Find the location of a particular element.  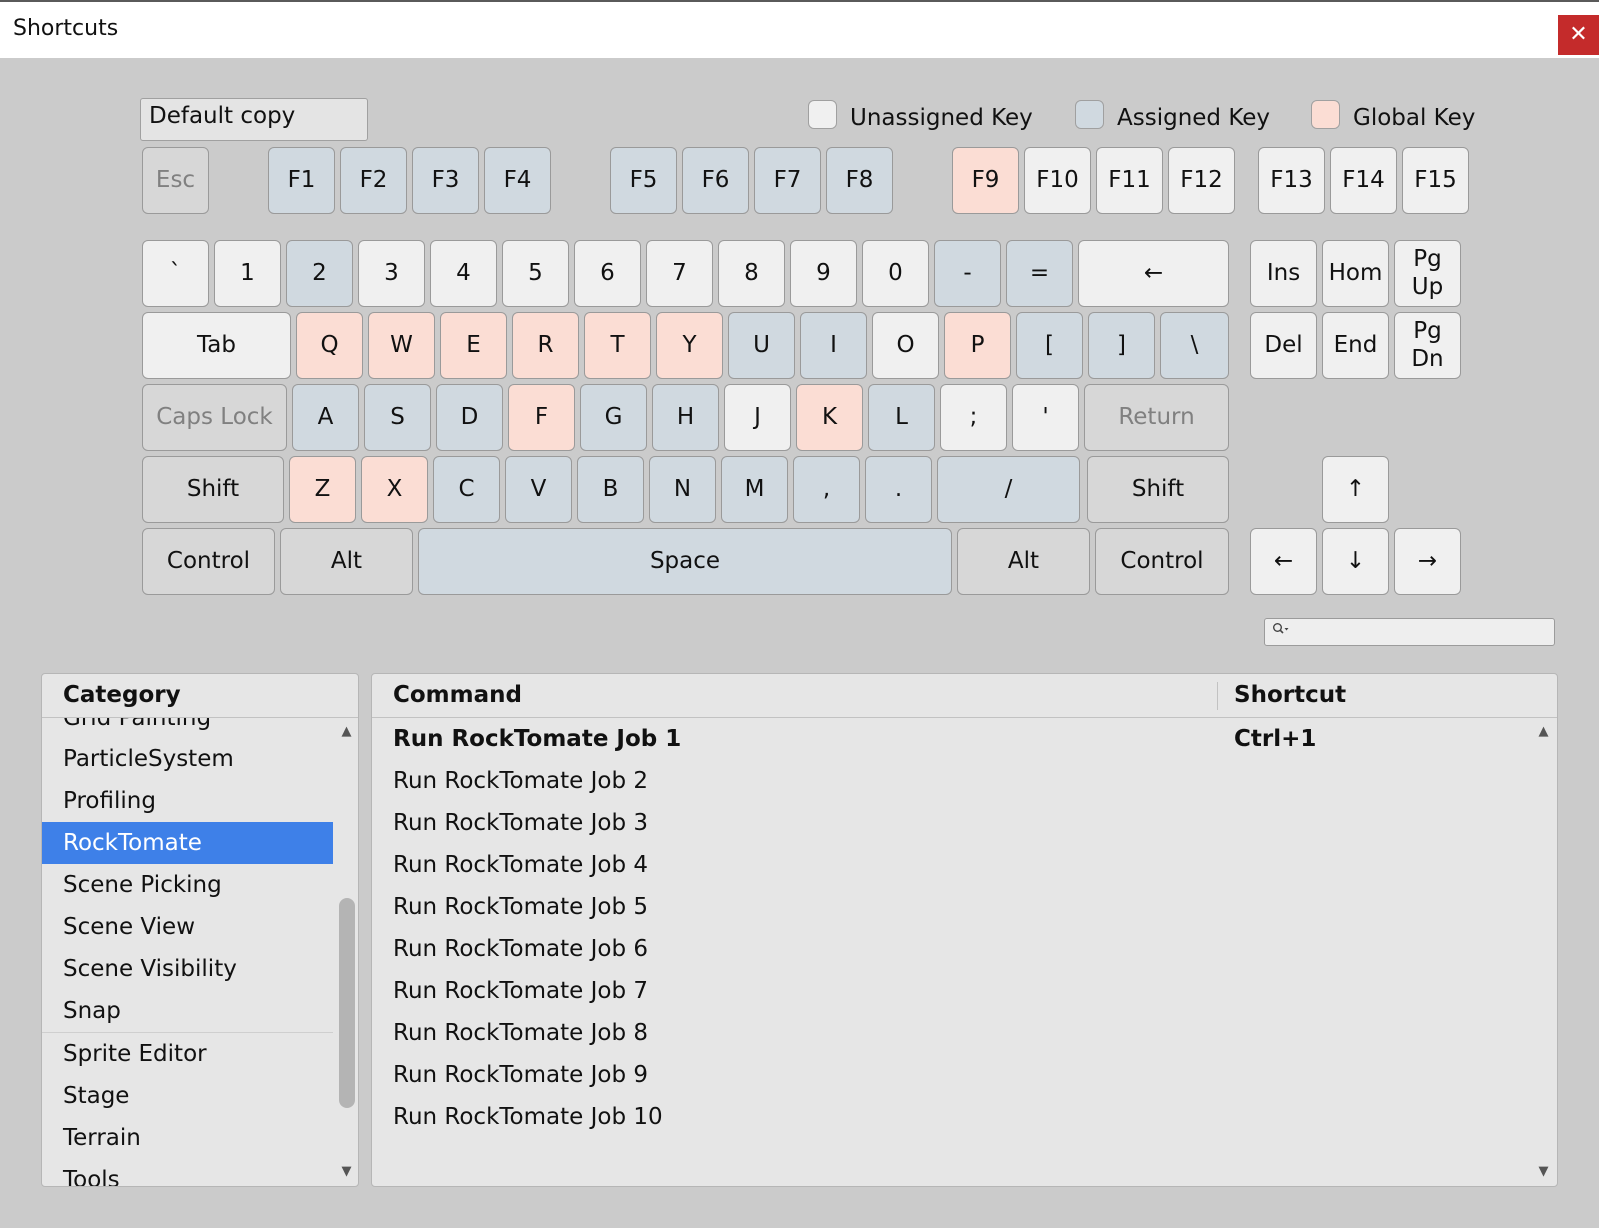

key-f6: F6 is located at coordinates (715, 180).